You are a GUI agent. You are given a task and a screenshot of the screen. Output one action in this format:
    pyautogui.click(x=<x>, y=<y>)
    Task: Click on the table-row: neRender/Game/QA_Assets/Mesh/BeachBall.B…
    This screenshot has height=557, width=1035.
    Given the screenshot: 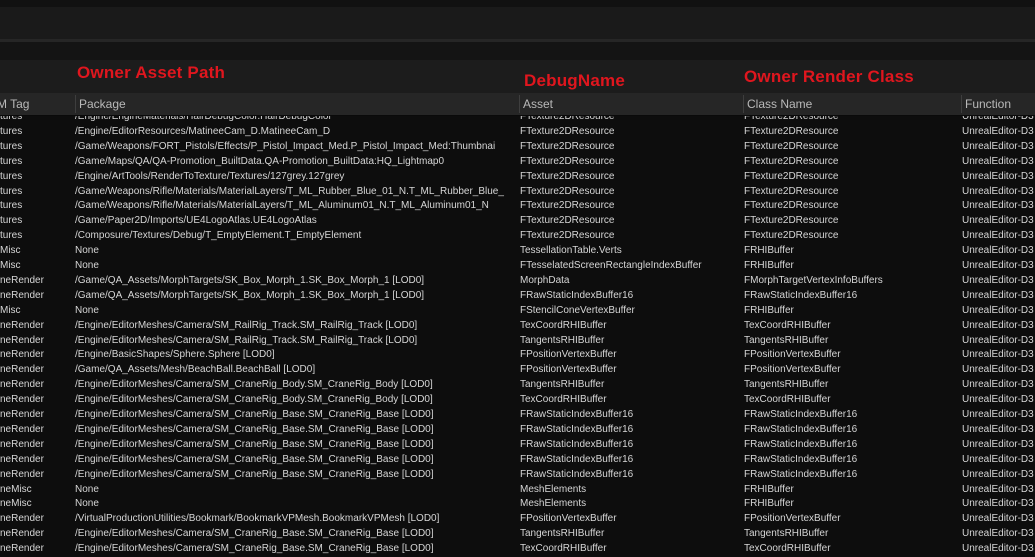 What is the action you would take?
    pyautogui.click(x=517, y=370)
    